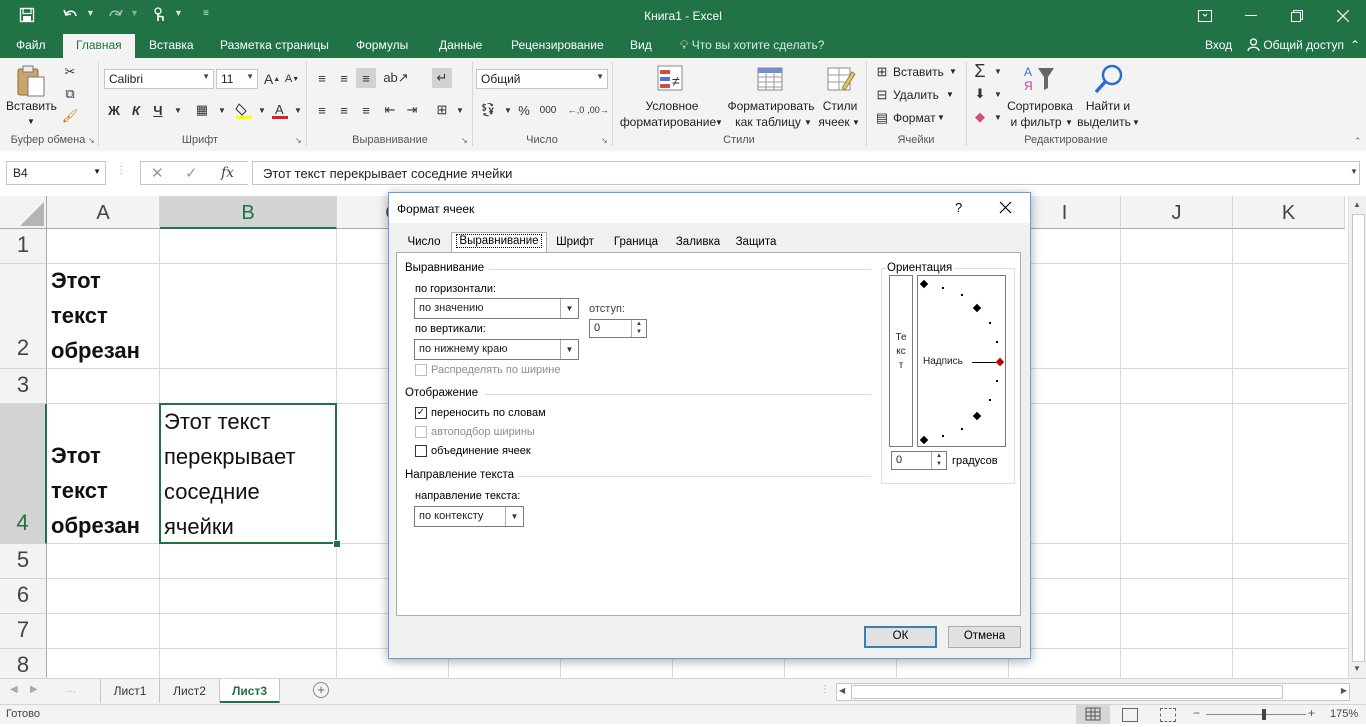 This screenshot has width=1366, height=727. I want to click on paste-button: Вставить, so click(31, 106).